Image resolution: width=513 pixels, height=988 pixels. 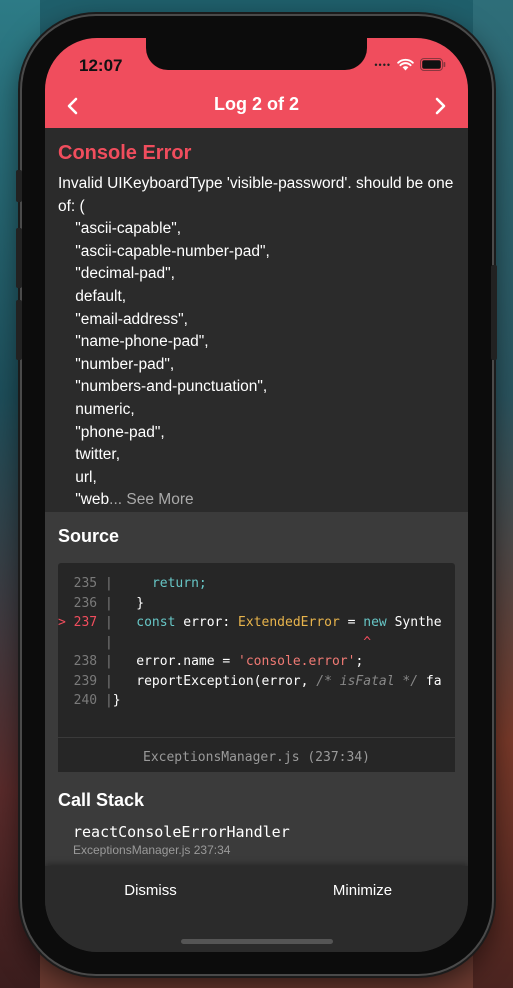 I want to click on line-number: 236, so click(x=78, y=603).